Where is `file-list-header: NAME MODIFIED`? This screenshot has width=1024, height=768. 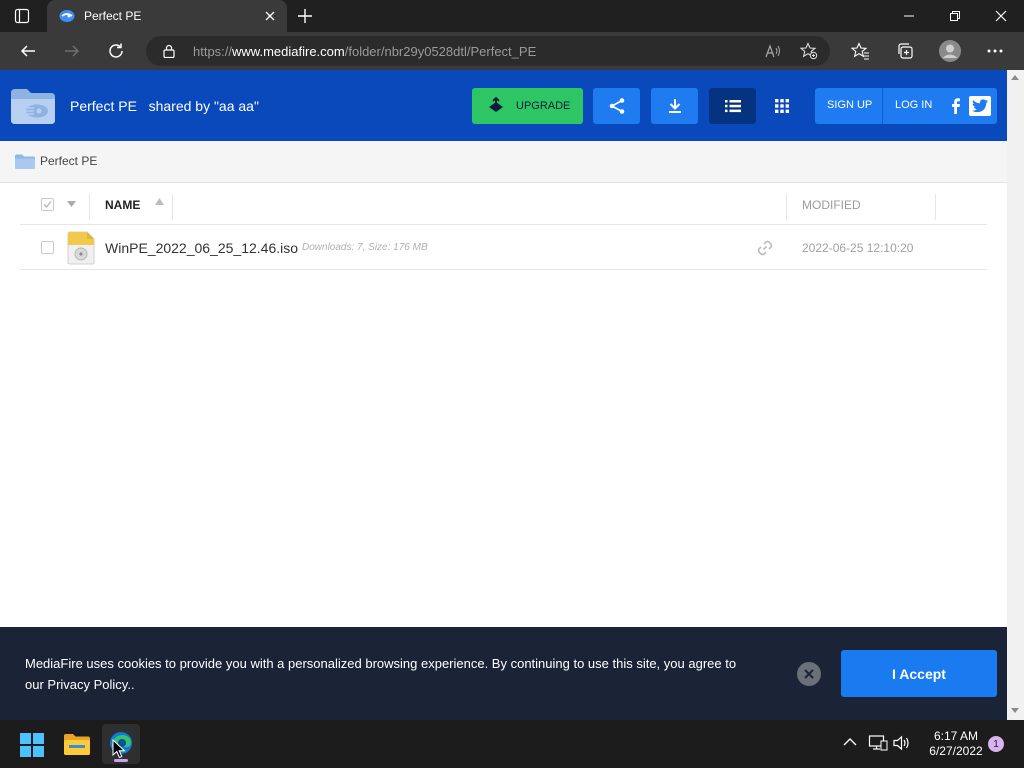 file-list-header: NAME MODIFIED is located at coordinates (503, 204).